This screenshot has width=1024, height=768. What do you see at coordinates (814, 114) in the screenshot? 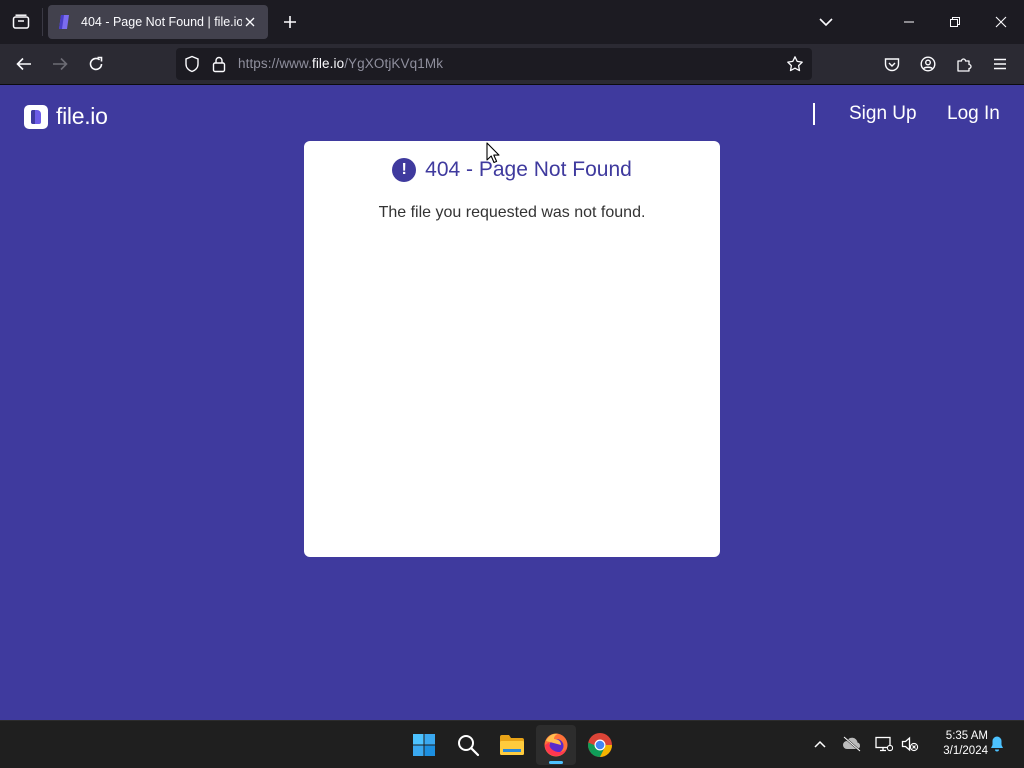
I see `header-divider` at bounding box center [814, 114].